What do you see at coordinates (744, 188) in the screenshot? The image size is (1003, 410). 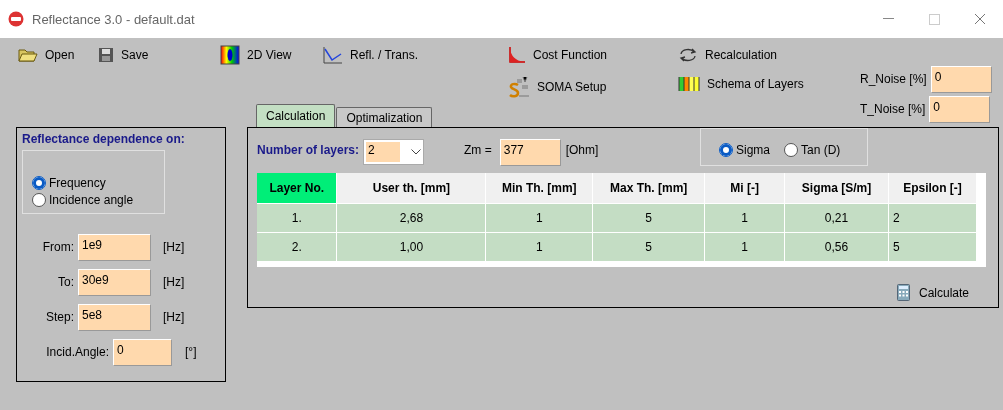 I see `column-header: Mi [-]` at bounding box center [744, 188].